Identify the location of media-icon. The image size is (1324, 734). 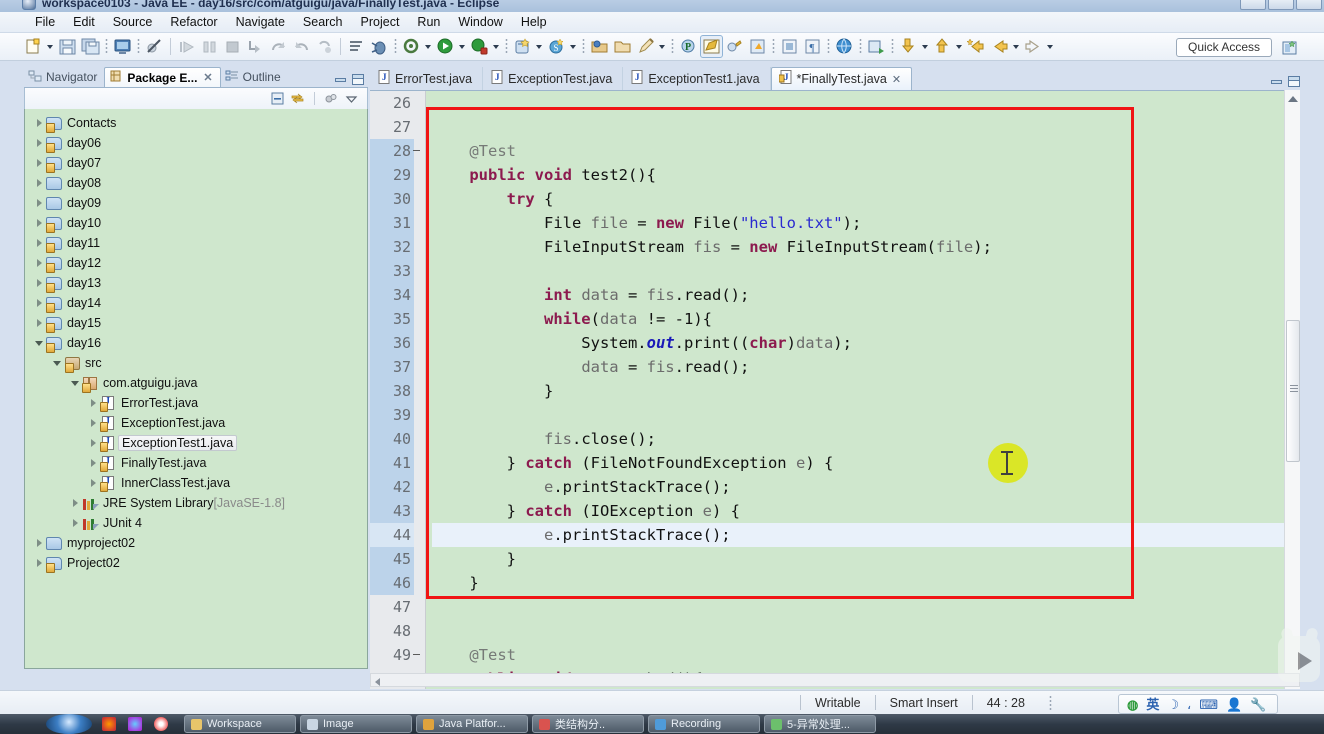
(135, 724).